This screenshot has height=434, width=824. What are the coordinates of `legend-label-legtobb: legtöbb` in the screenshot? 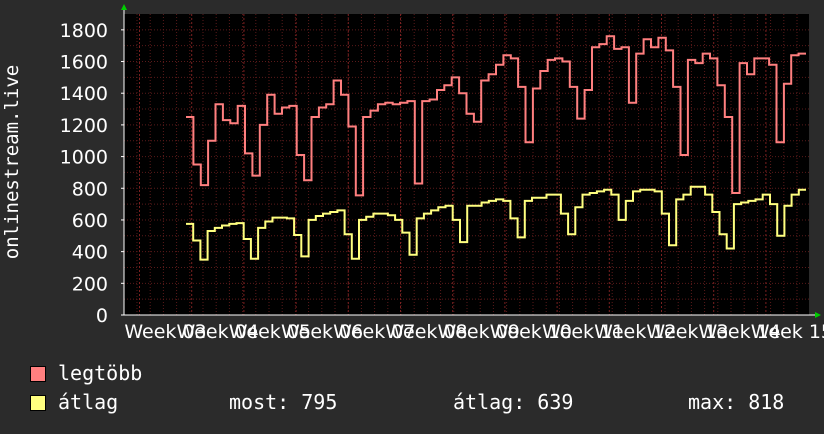 It's located at (100, 373).